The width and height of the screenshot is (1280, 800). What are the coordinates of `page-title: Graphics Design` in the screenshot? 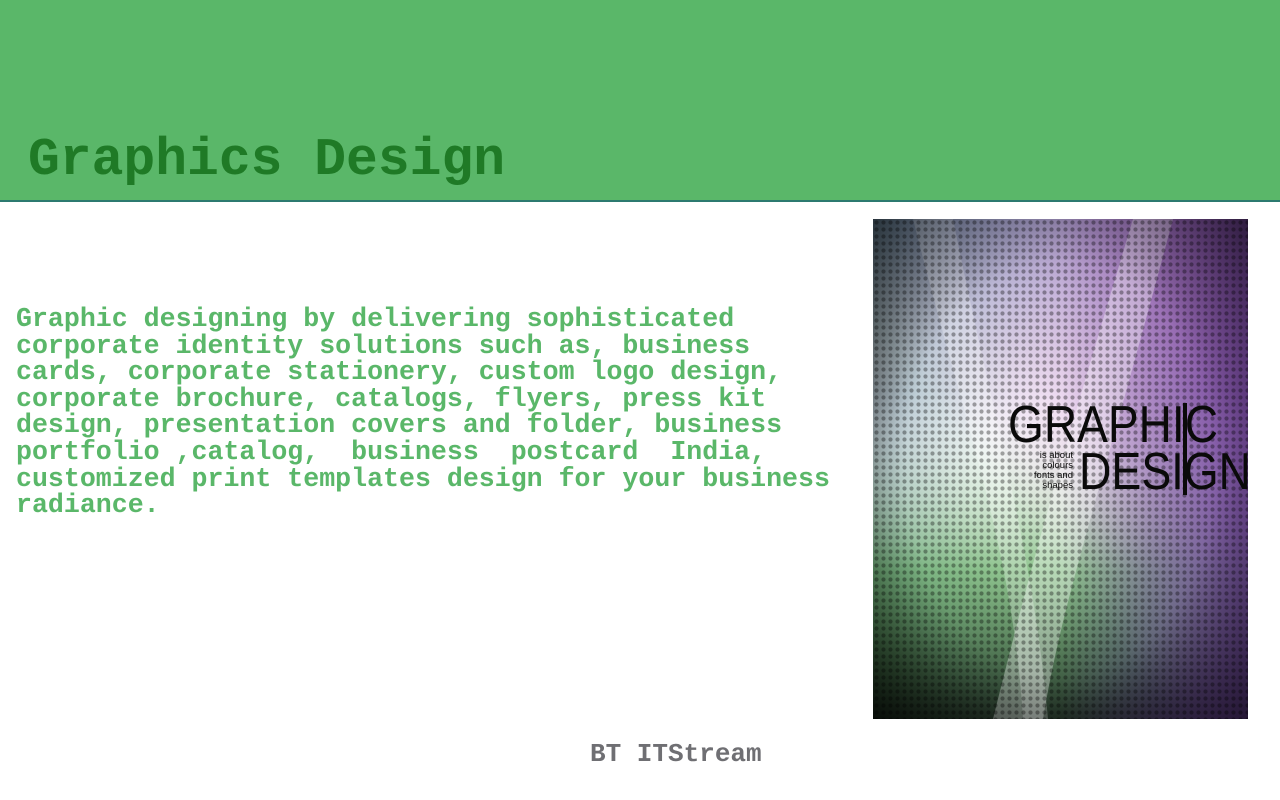 It's located at (267, 160).